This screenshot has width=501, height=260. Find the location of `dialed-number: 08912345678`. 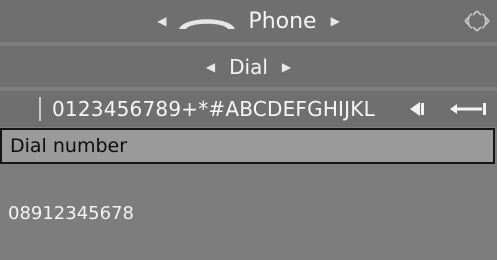

dialed-number: 08912345678 is located at coordinates (71, 213).